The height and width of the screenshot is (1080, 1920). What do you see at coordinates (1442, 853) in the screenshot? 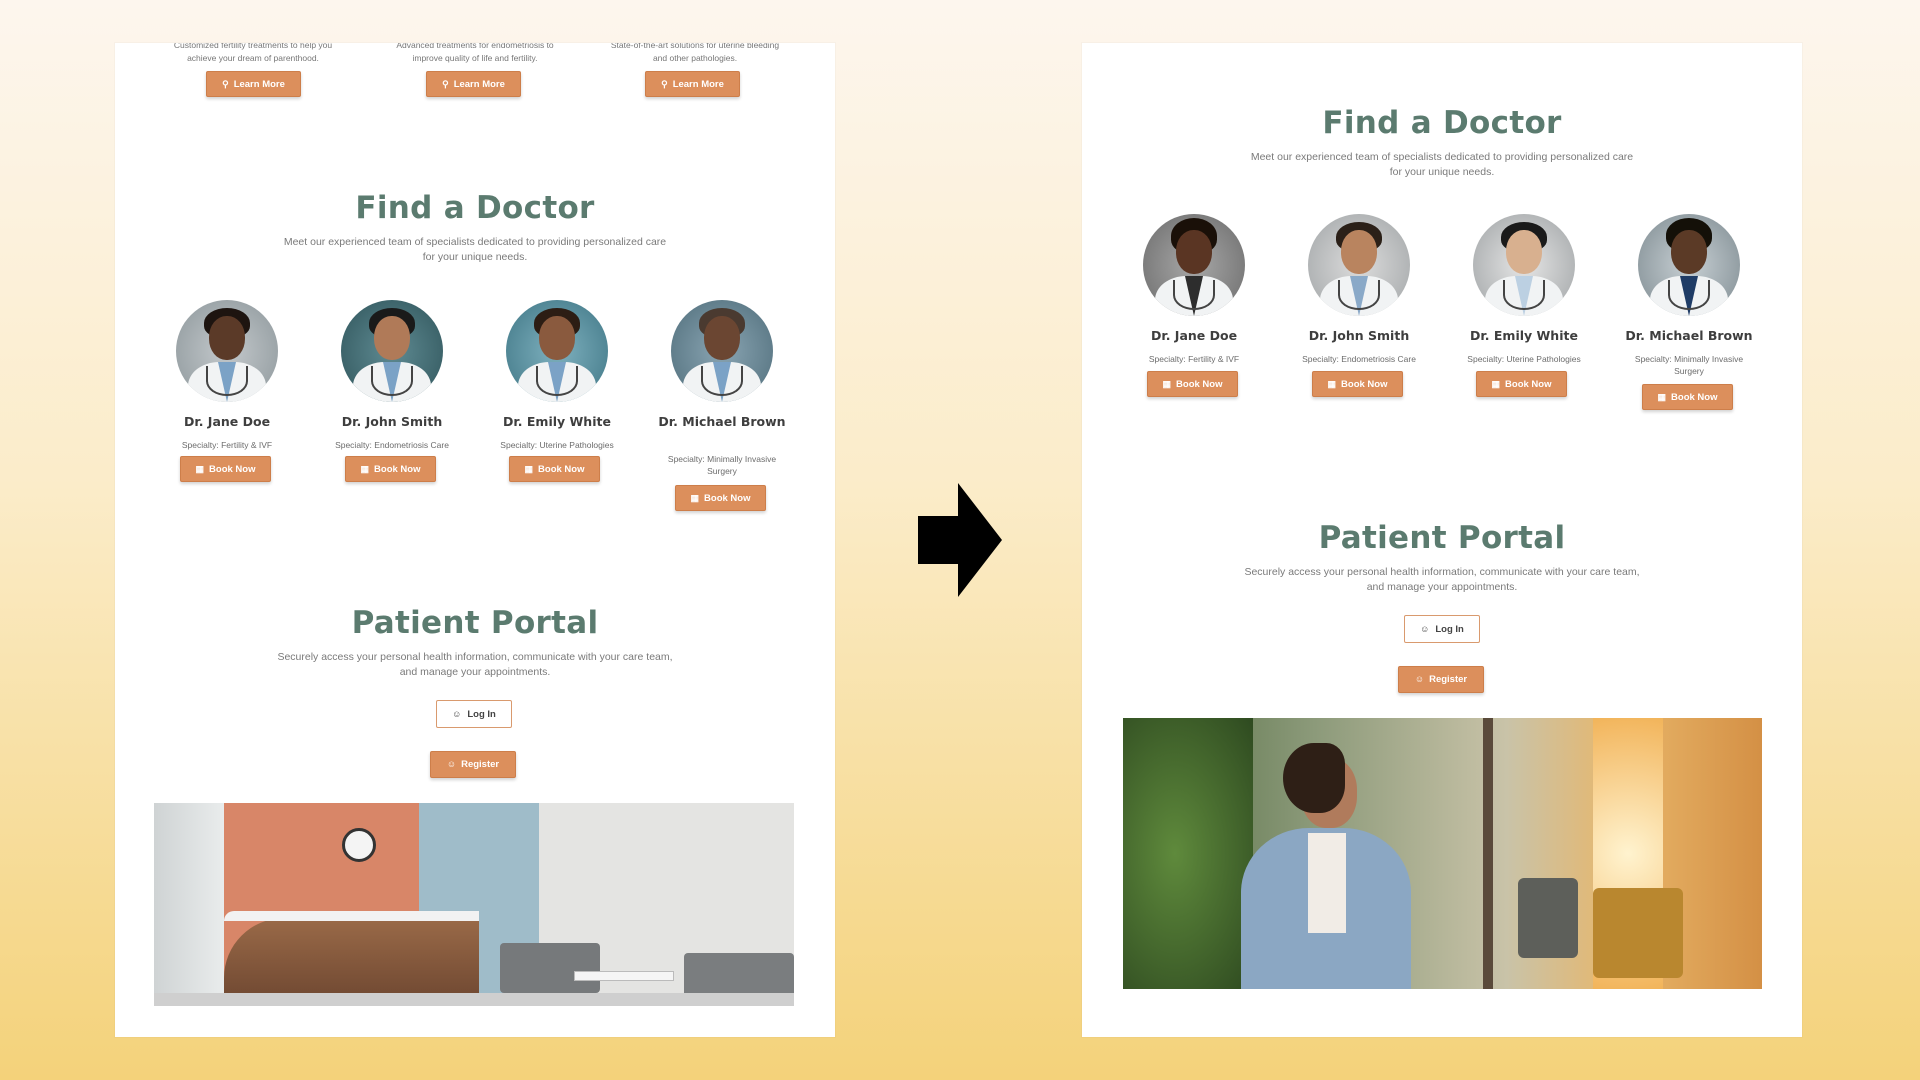
I see `patient-image` at bounding box center [1442, 853].